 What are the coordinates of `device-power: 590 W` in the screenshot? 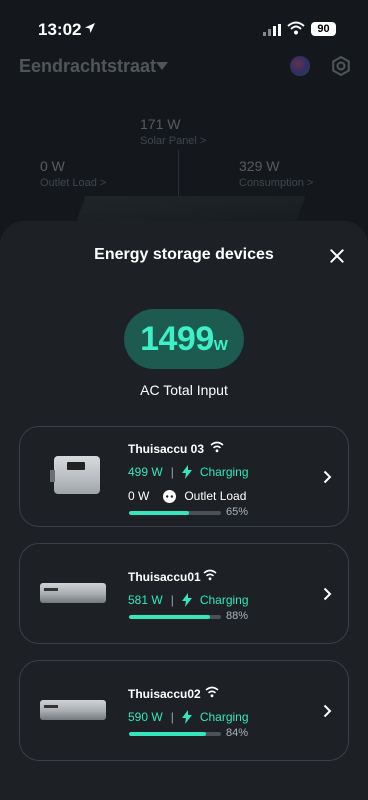 It's located at (145, 717).